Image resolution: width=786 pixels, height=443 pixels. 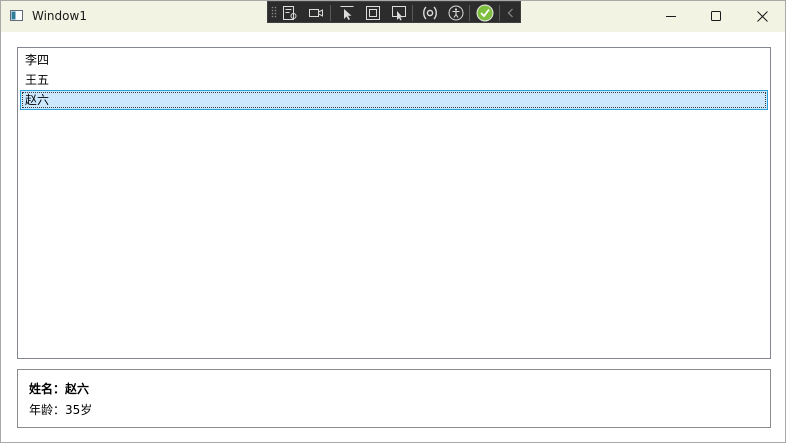 I want to click on xaml-debug-toolbar, so click(x=394, y=12).